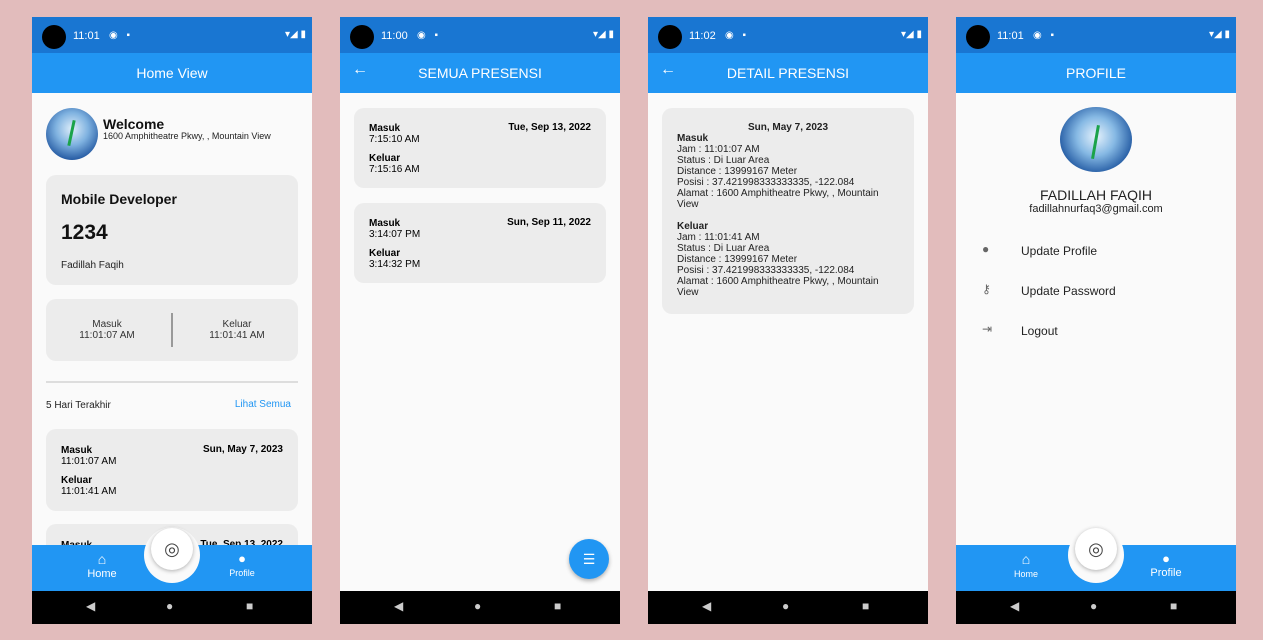 This screenshot has height=640, width=1263. What do you see at coordinates (394, 169) in the screenshot?
I see `record-keluar-time: 7:15:16 AM` at bounding box center [394, 169].